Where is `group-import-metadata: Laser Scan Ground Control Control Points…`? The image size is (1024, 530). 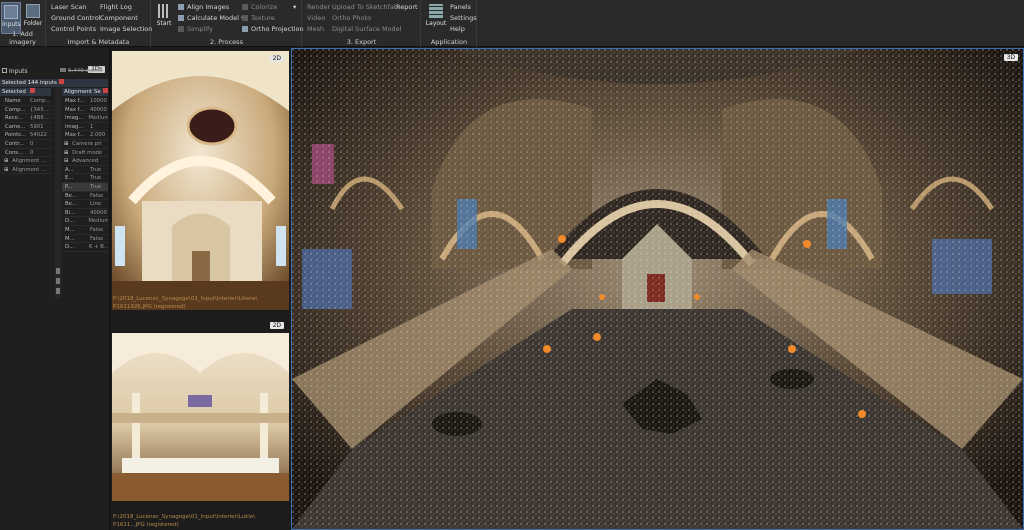
group-import-metadata: Laser Scan Ground Control Control Points… is located at coordinates (99, 23).